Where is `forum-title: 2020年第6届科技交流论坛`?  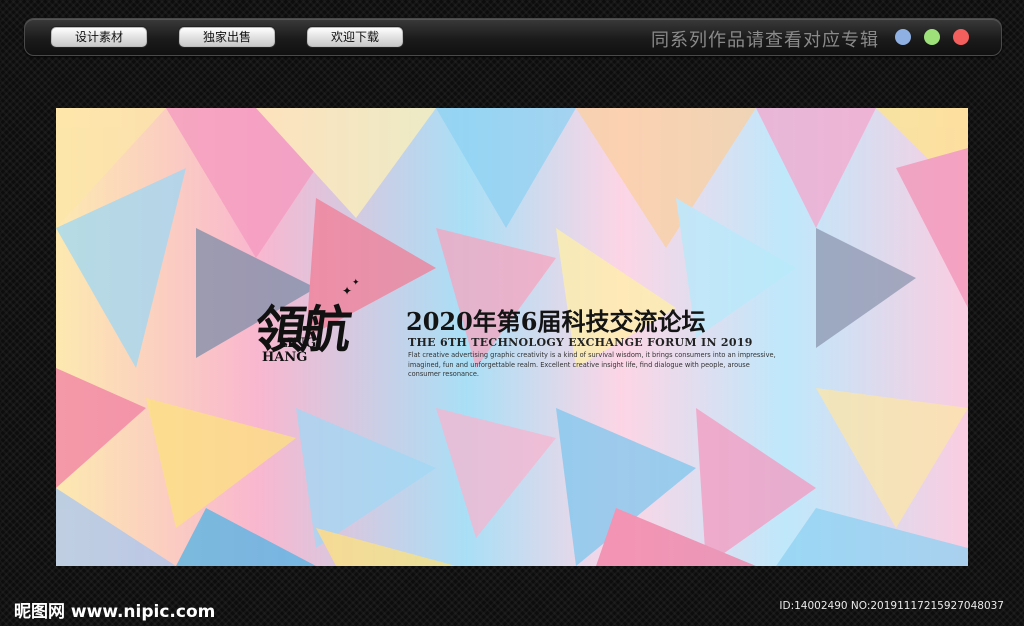
forum-title: 2020年第6届科技交流论坛 is located at coordinates (556, 321).